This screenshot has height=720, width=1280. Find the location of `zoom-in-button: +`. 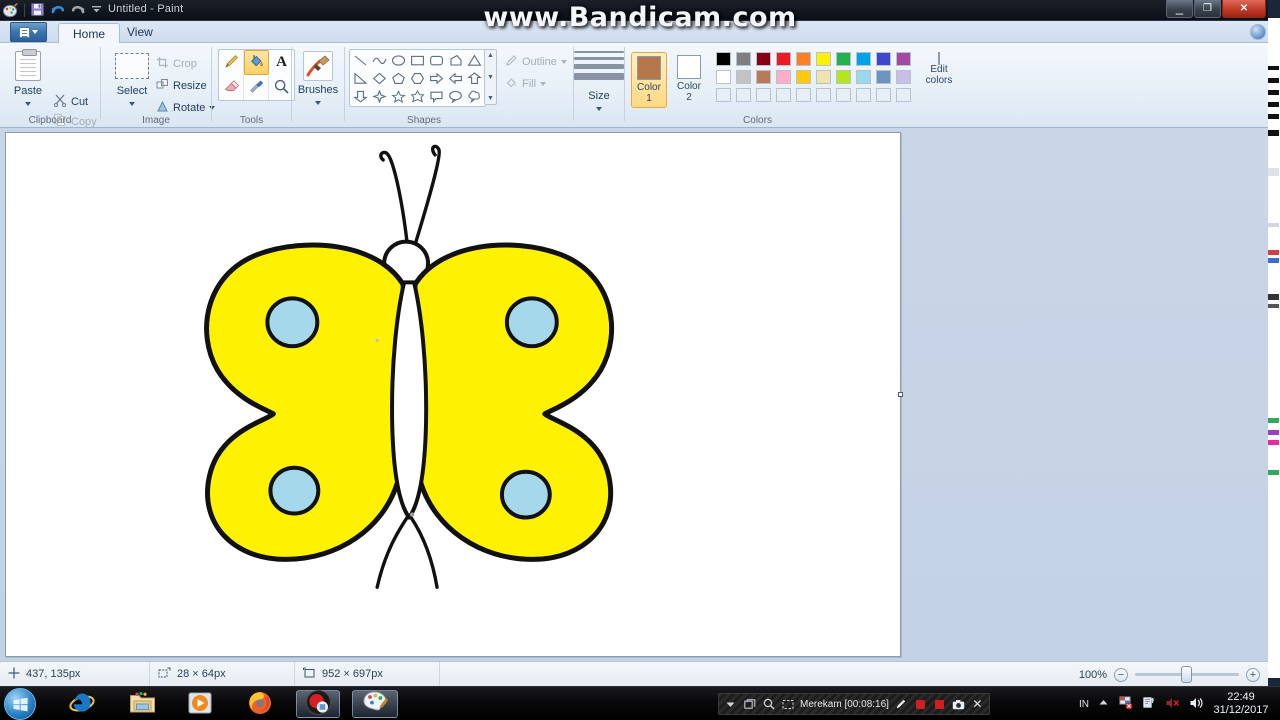

zoom-in-button: + is located at coordinates (1253, 674).